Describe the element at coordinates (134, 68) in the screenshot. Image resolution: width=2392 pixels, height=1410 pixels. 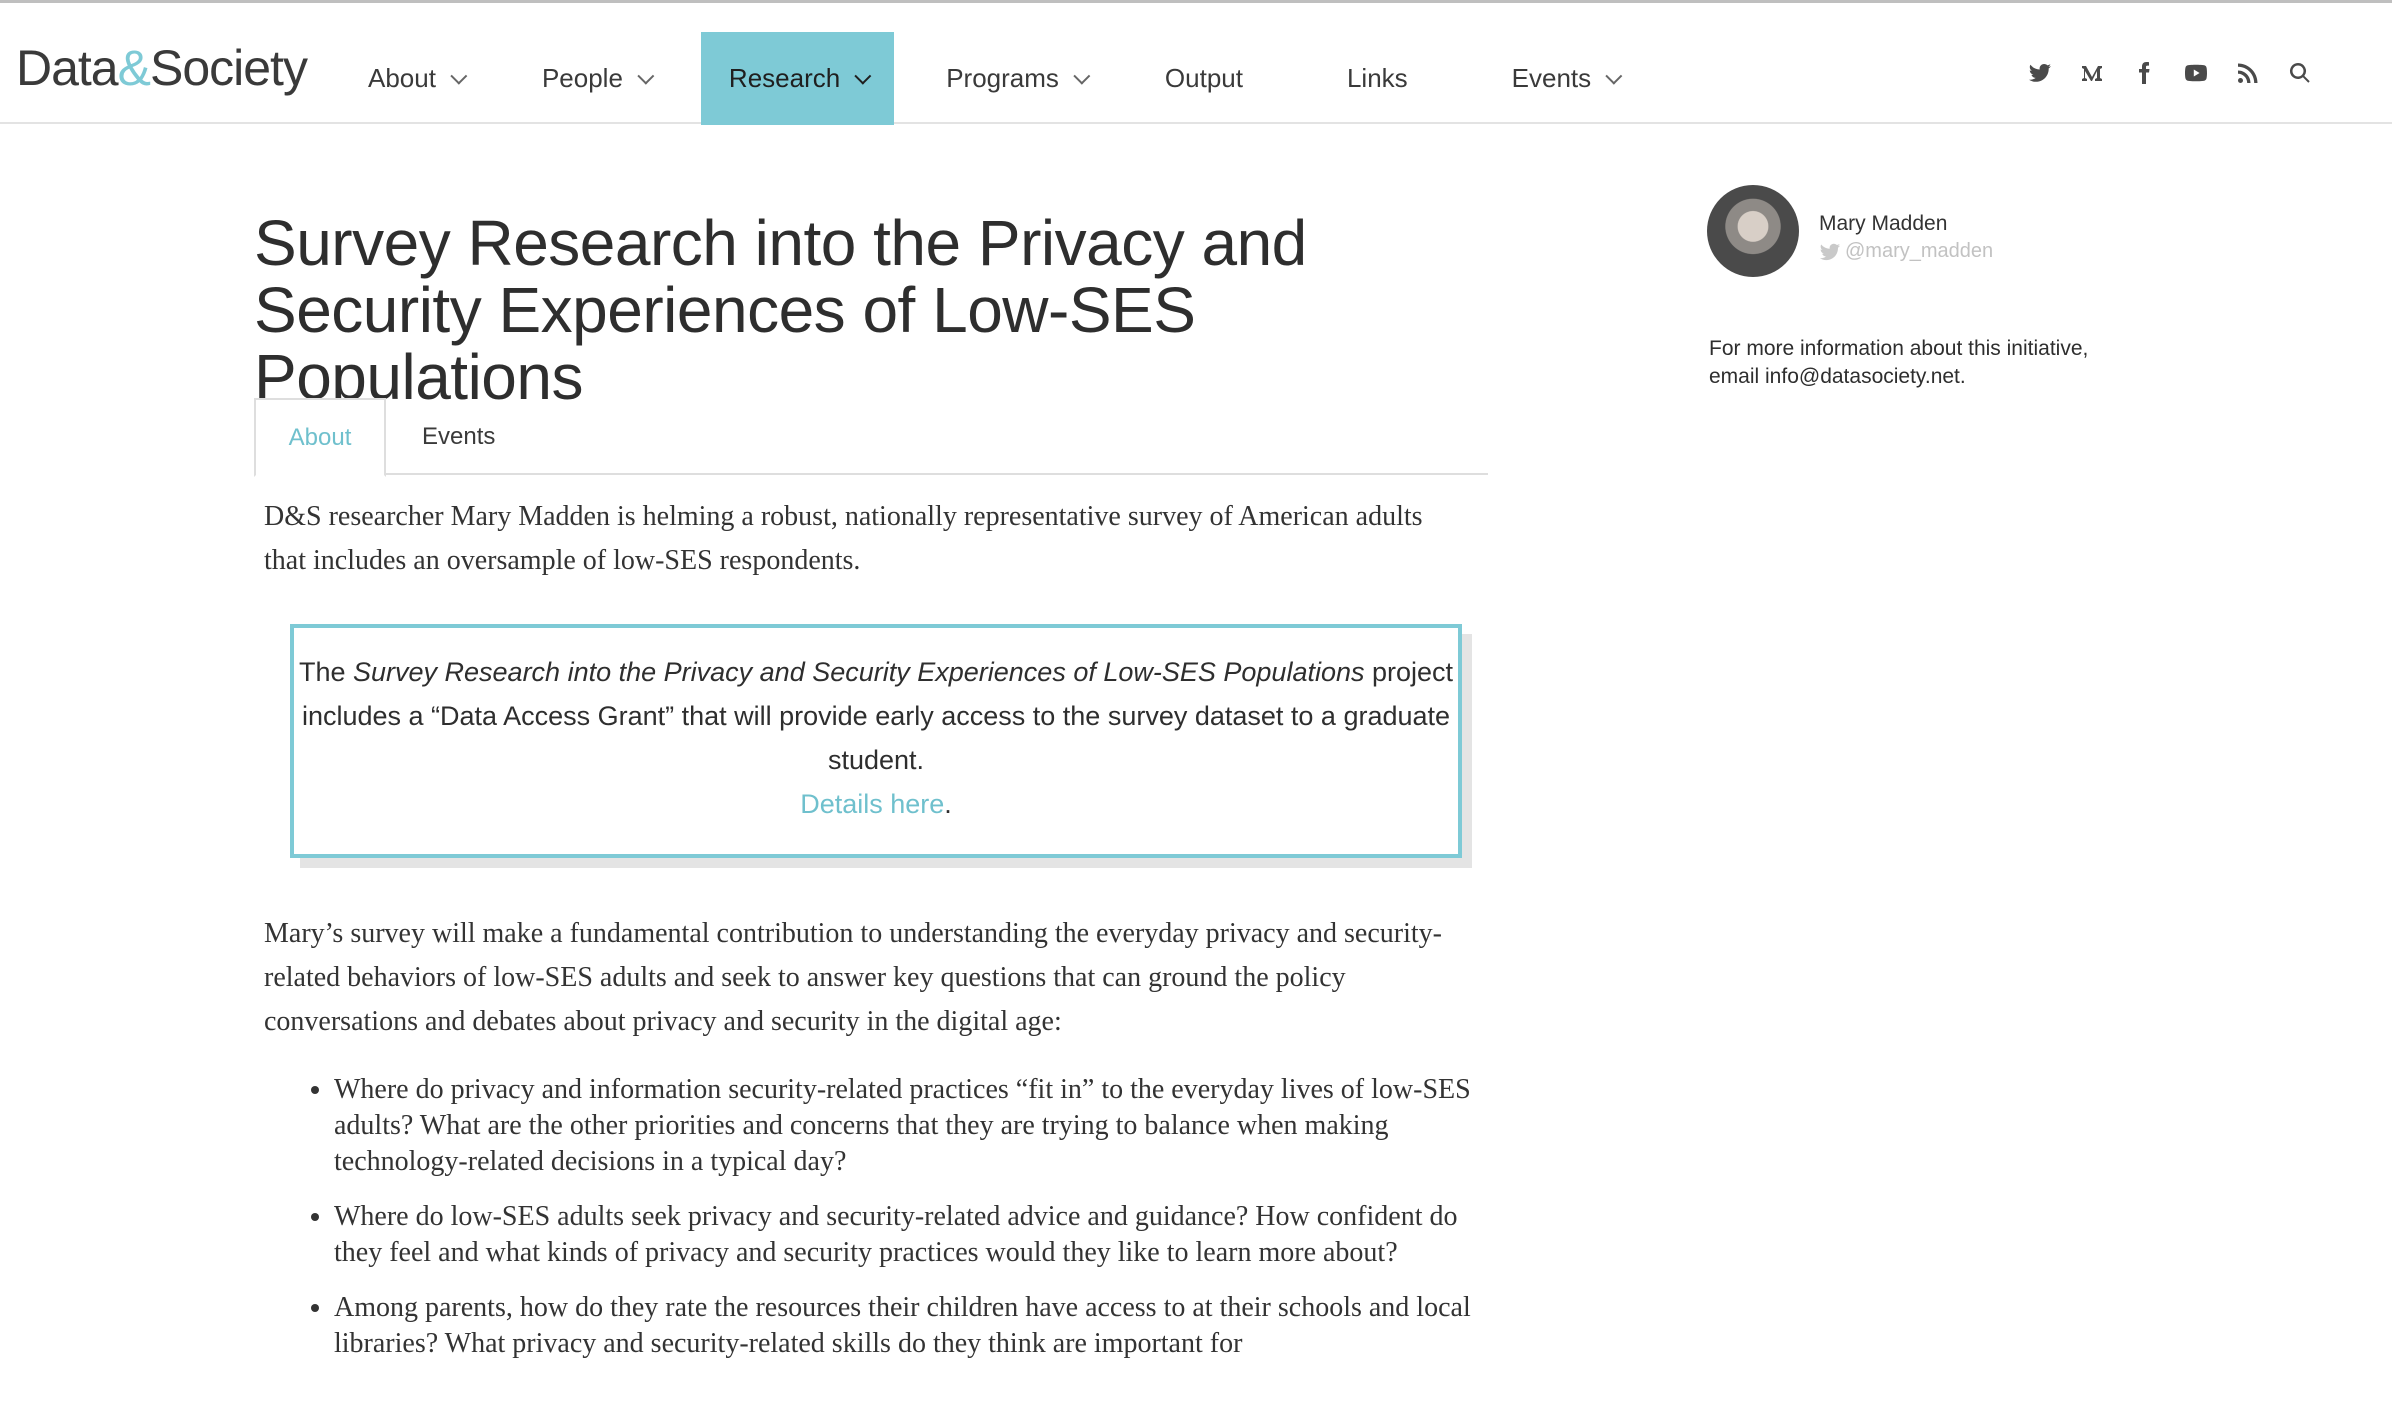
I see `logo-ampersand: &` at that location.